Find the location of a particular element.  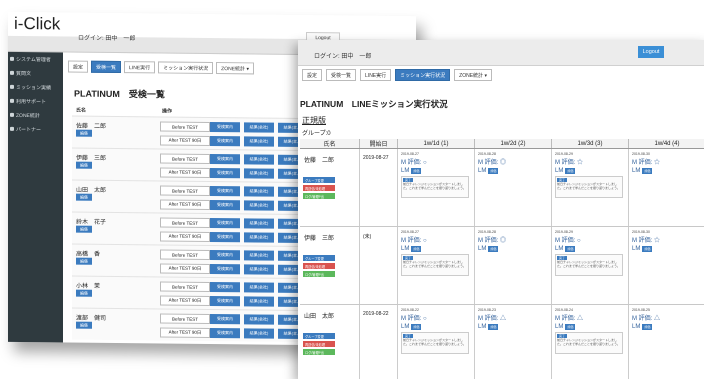

tab-settings: 設定 is located at coordinates (312, 75).